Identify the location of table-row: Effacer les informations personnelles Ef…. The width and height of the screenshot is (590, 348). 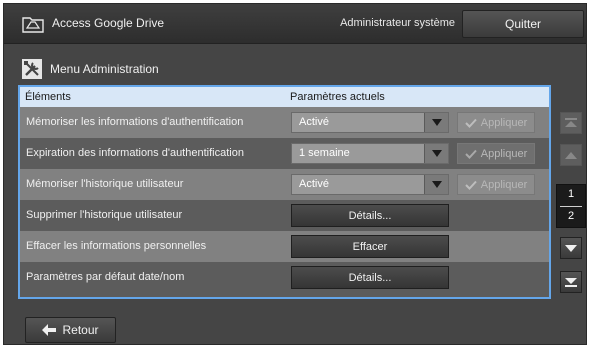
(284, 246).